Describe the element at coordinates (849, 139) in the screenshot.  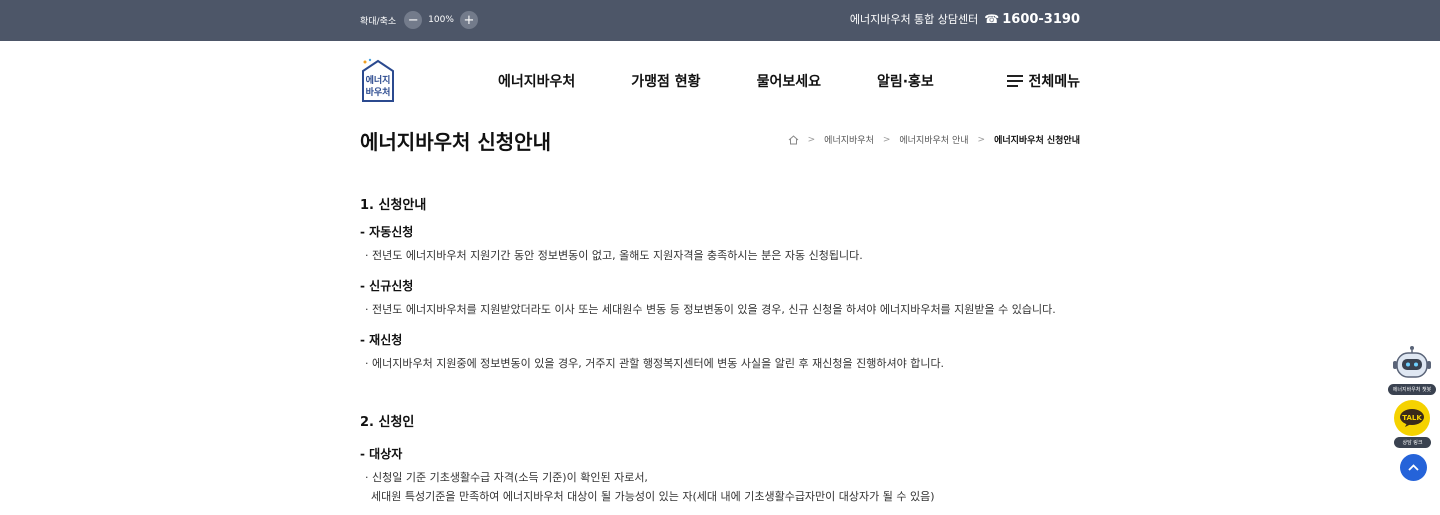
I see `breadcrumb-item: 에너지바우처` at that location.